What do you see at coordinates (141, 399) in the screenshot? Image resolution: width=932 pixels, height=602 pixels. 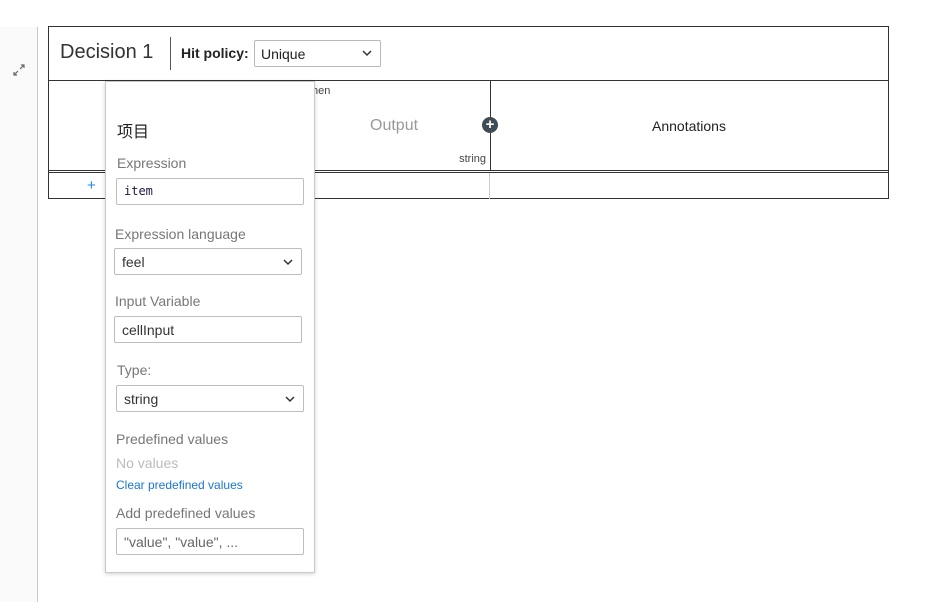 I see `type-value: string` at bounding box center [141, 399].